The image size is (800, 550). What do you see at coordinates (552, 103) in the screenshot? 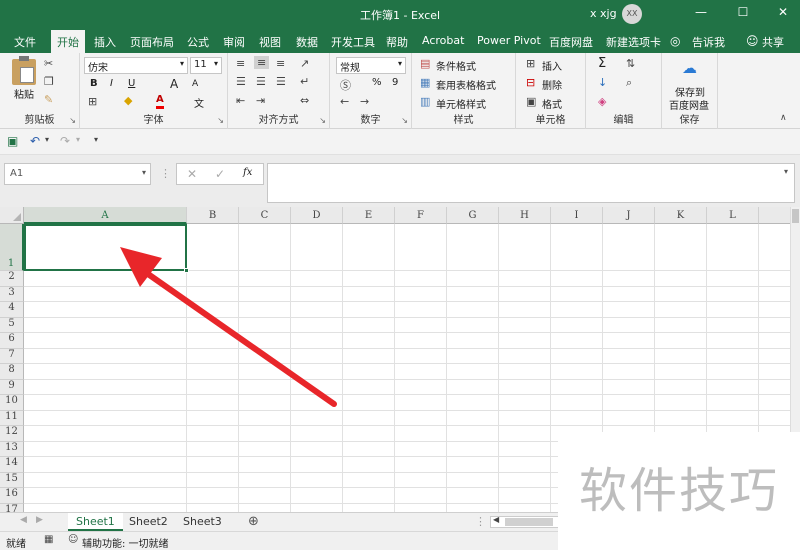
I see `format-cells-button: 格式` at bounding box center [552, 103].